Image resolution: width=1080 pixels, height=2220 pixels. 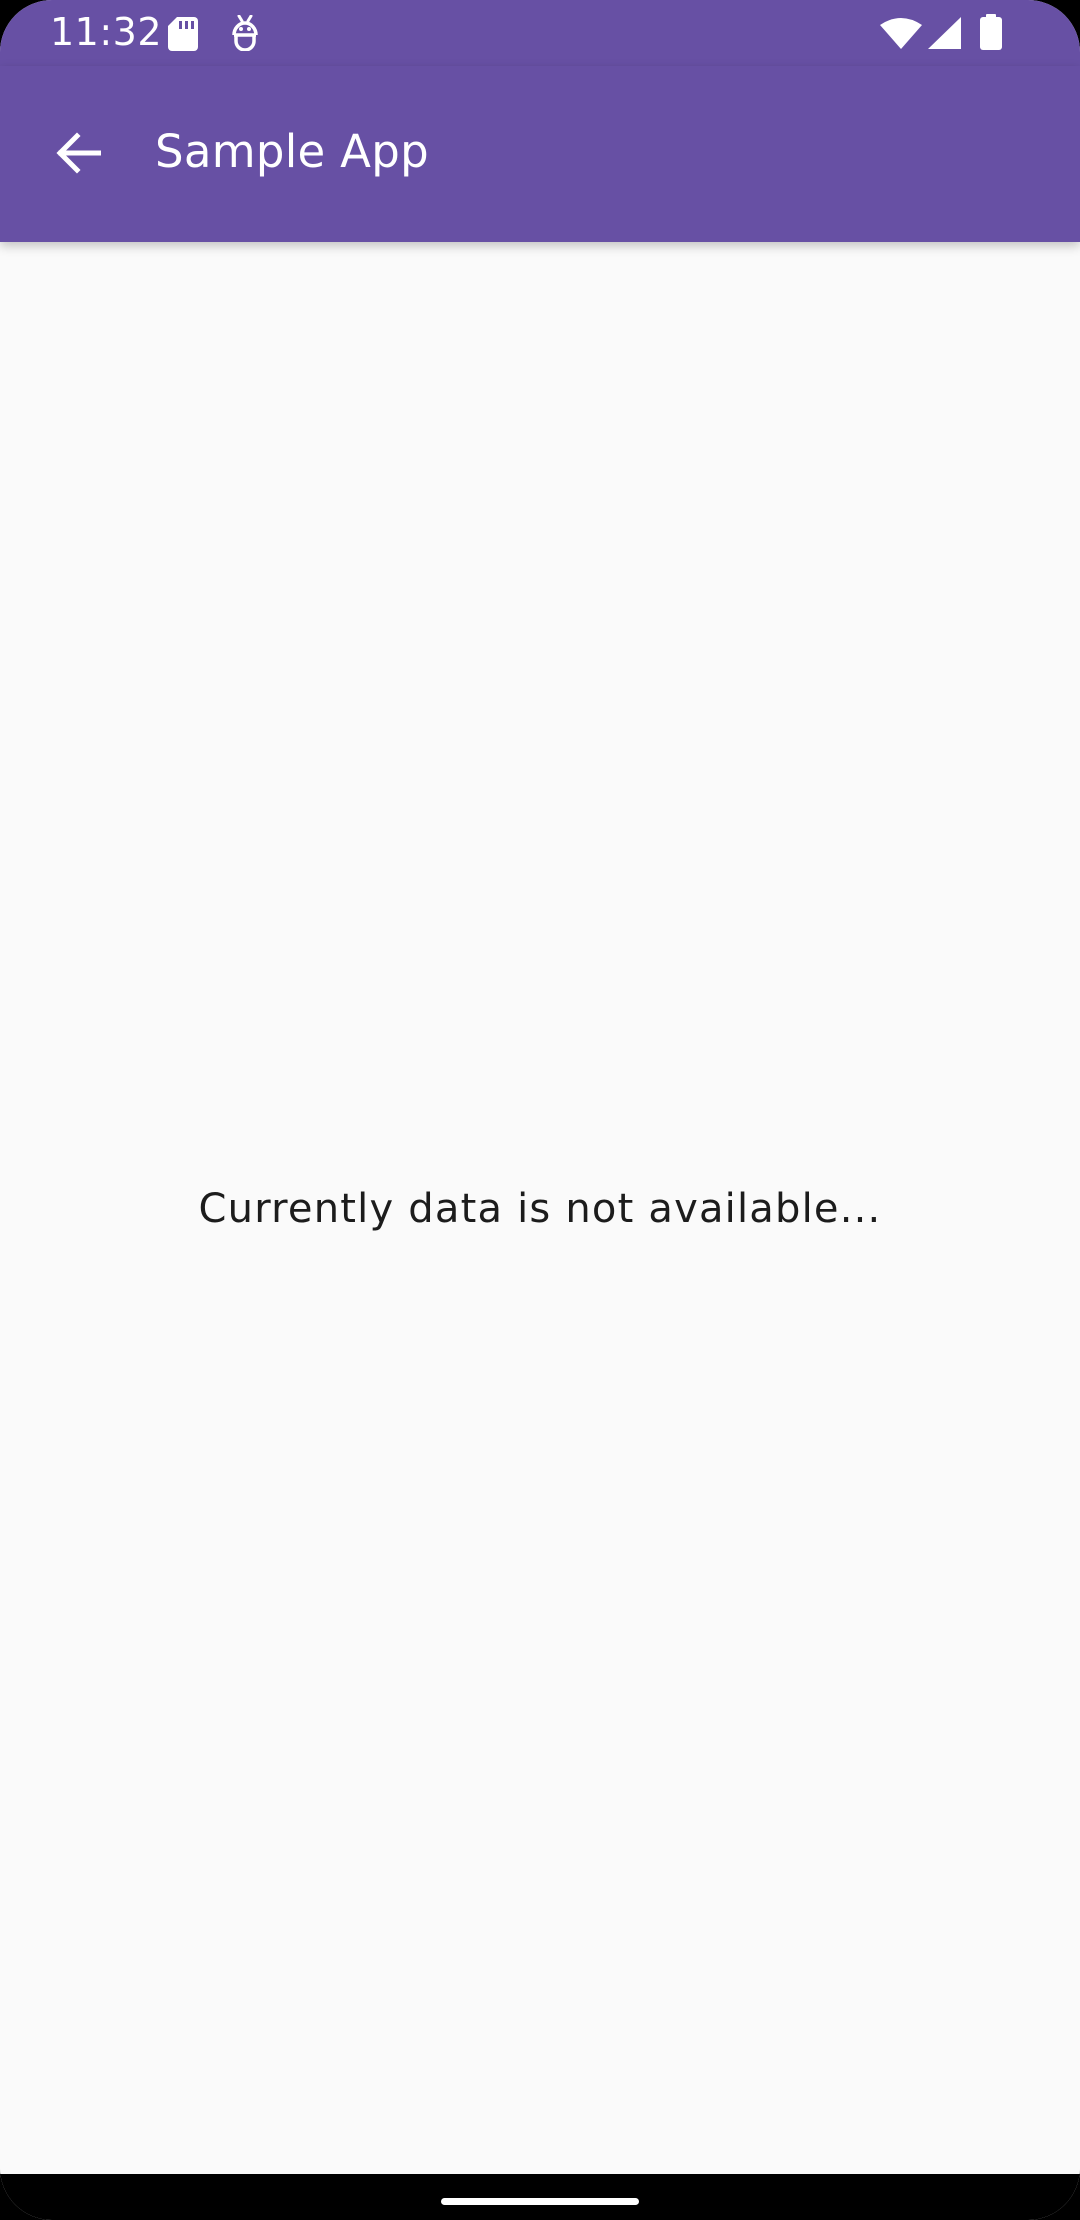 What do you see at coordinates (901, 33) in the screenshot?
I see `wifi-icon` at bounding box center [901, 33].